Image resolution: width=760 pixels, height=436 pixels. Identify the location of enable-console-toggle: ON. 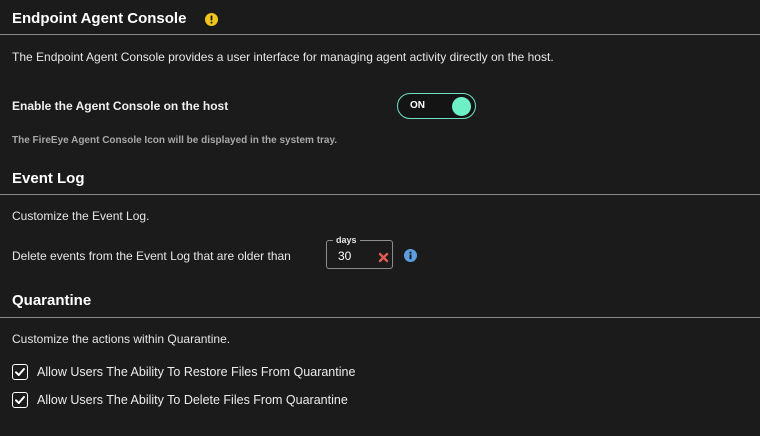
(436, 106).